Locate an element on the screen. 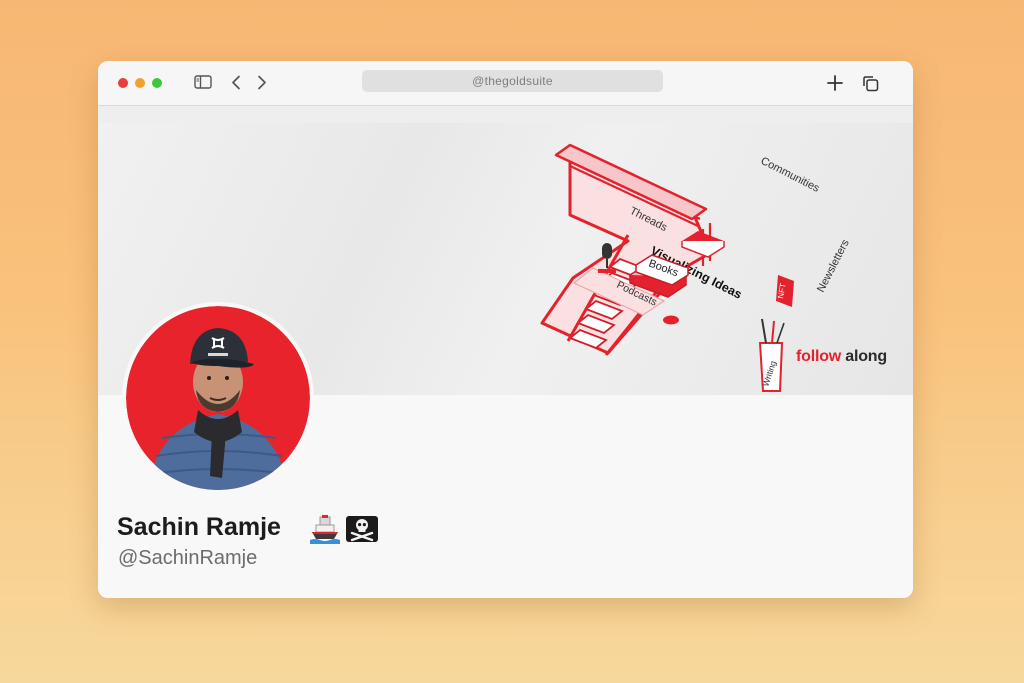 The height and width of the screenshot is (683, 1024). chevron-left-icon is located at coordinates (236, 82).